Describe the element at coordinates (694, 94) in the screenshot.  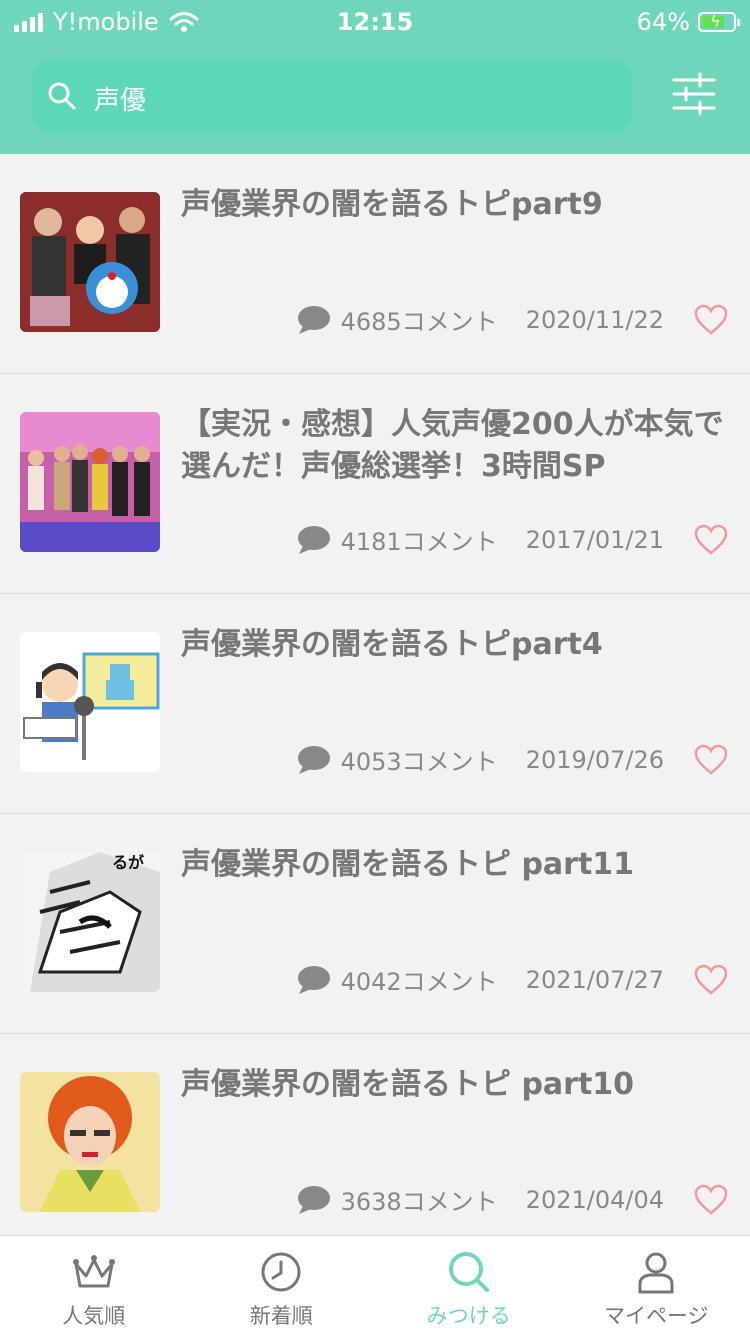
I see `filter-settings-icon` at that location.